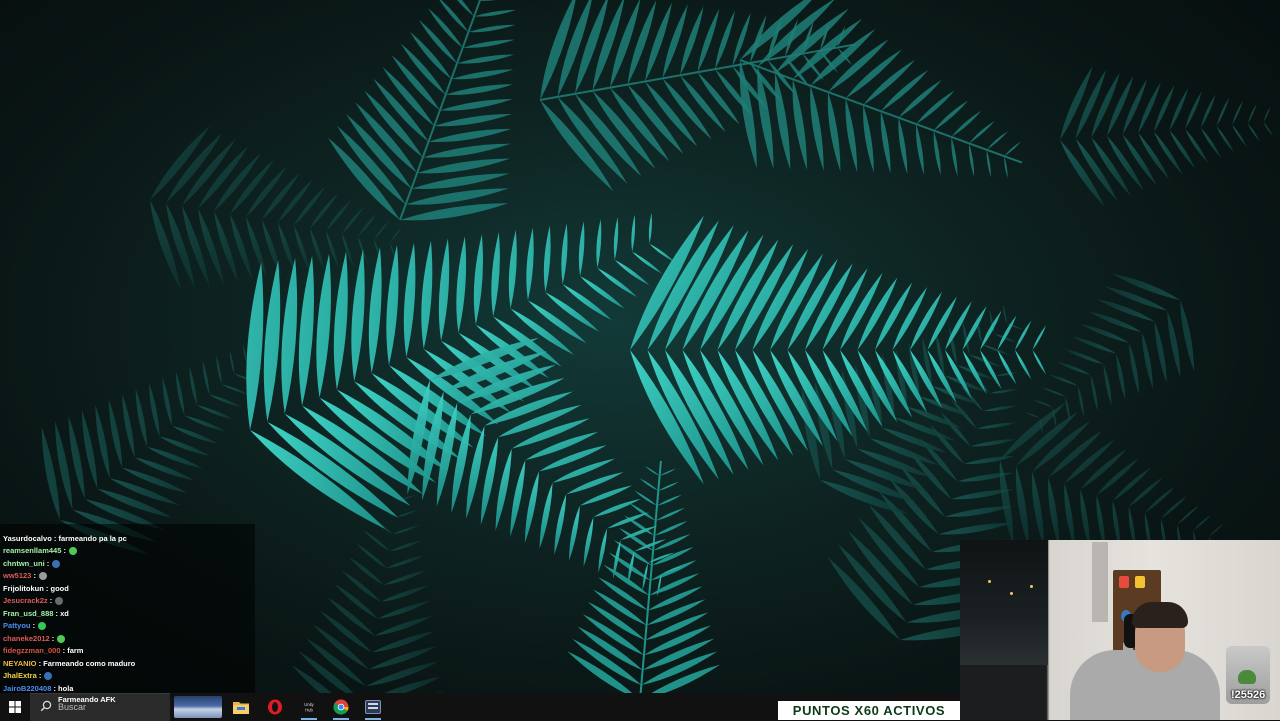  What do you see at coordinates (23, 588) in the screenshot?
I see `chat-username: Frijolitokun` at bounding box center [23, 588].